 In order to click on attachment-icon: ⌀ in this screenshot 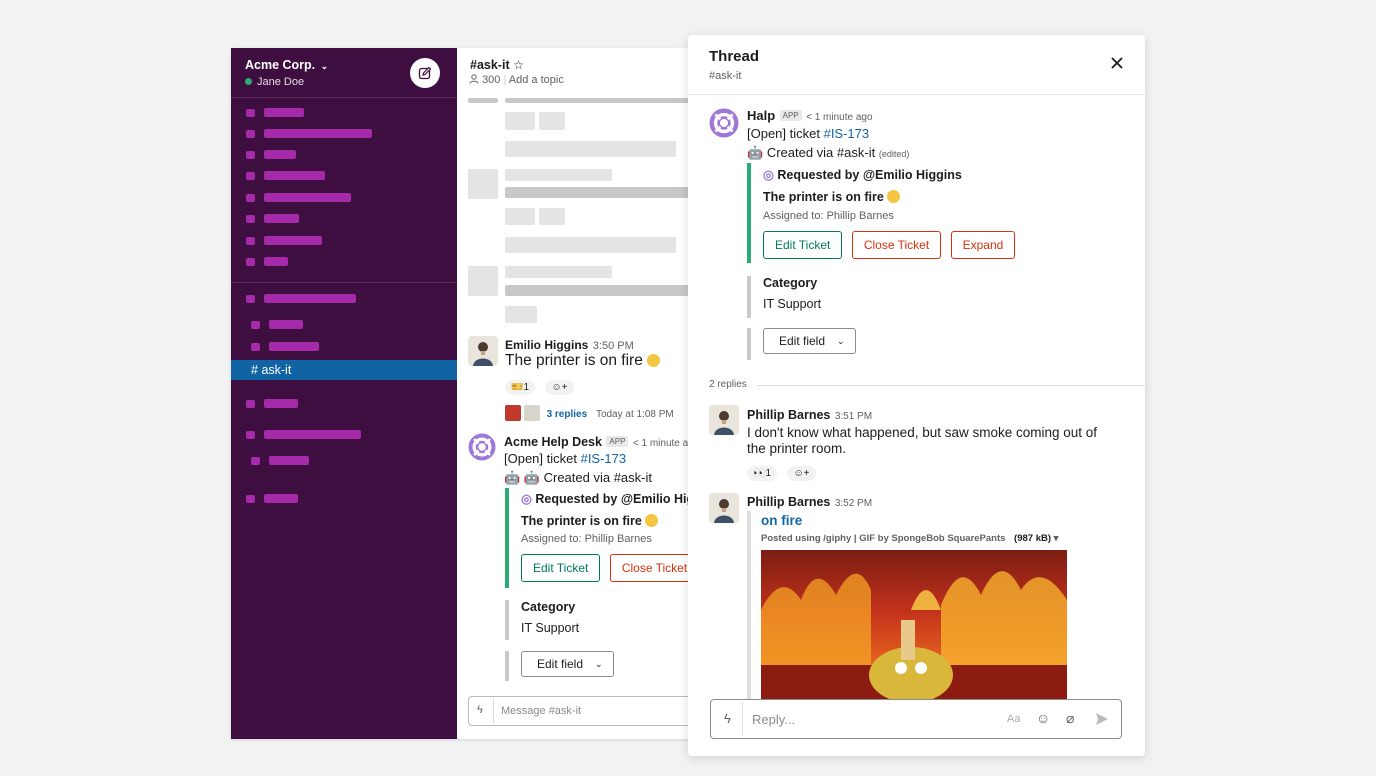, I will do `click(1070, 718)`.